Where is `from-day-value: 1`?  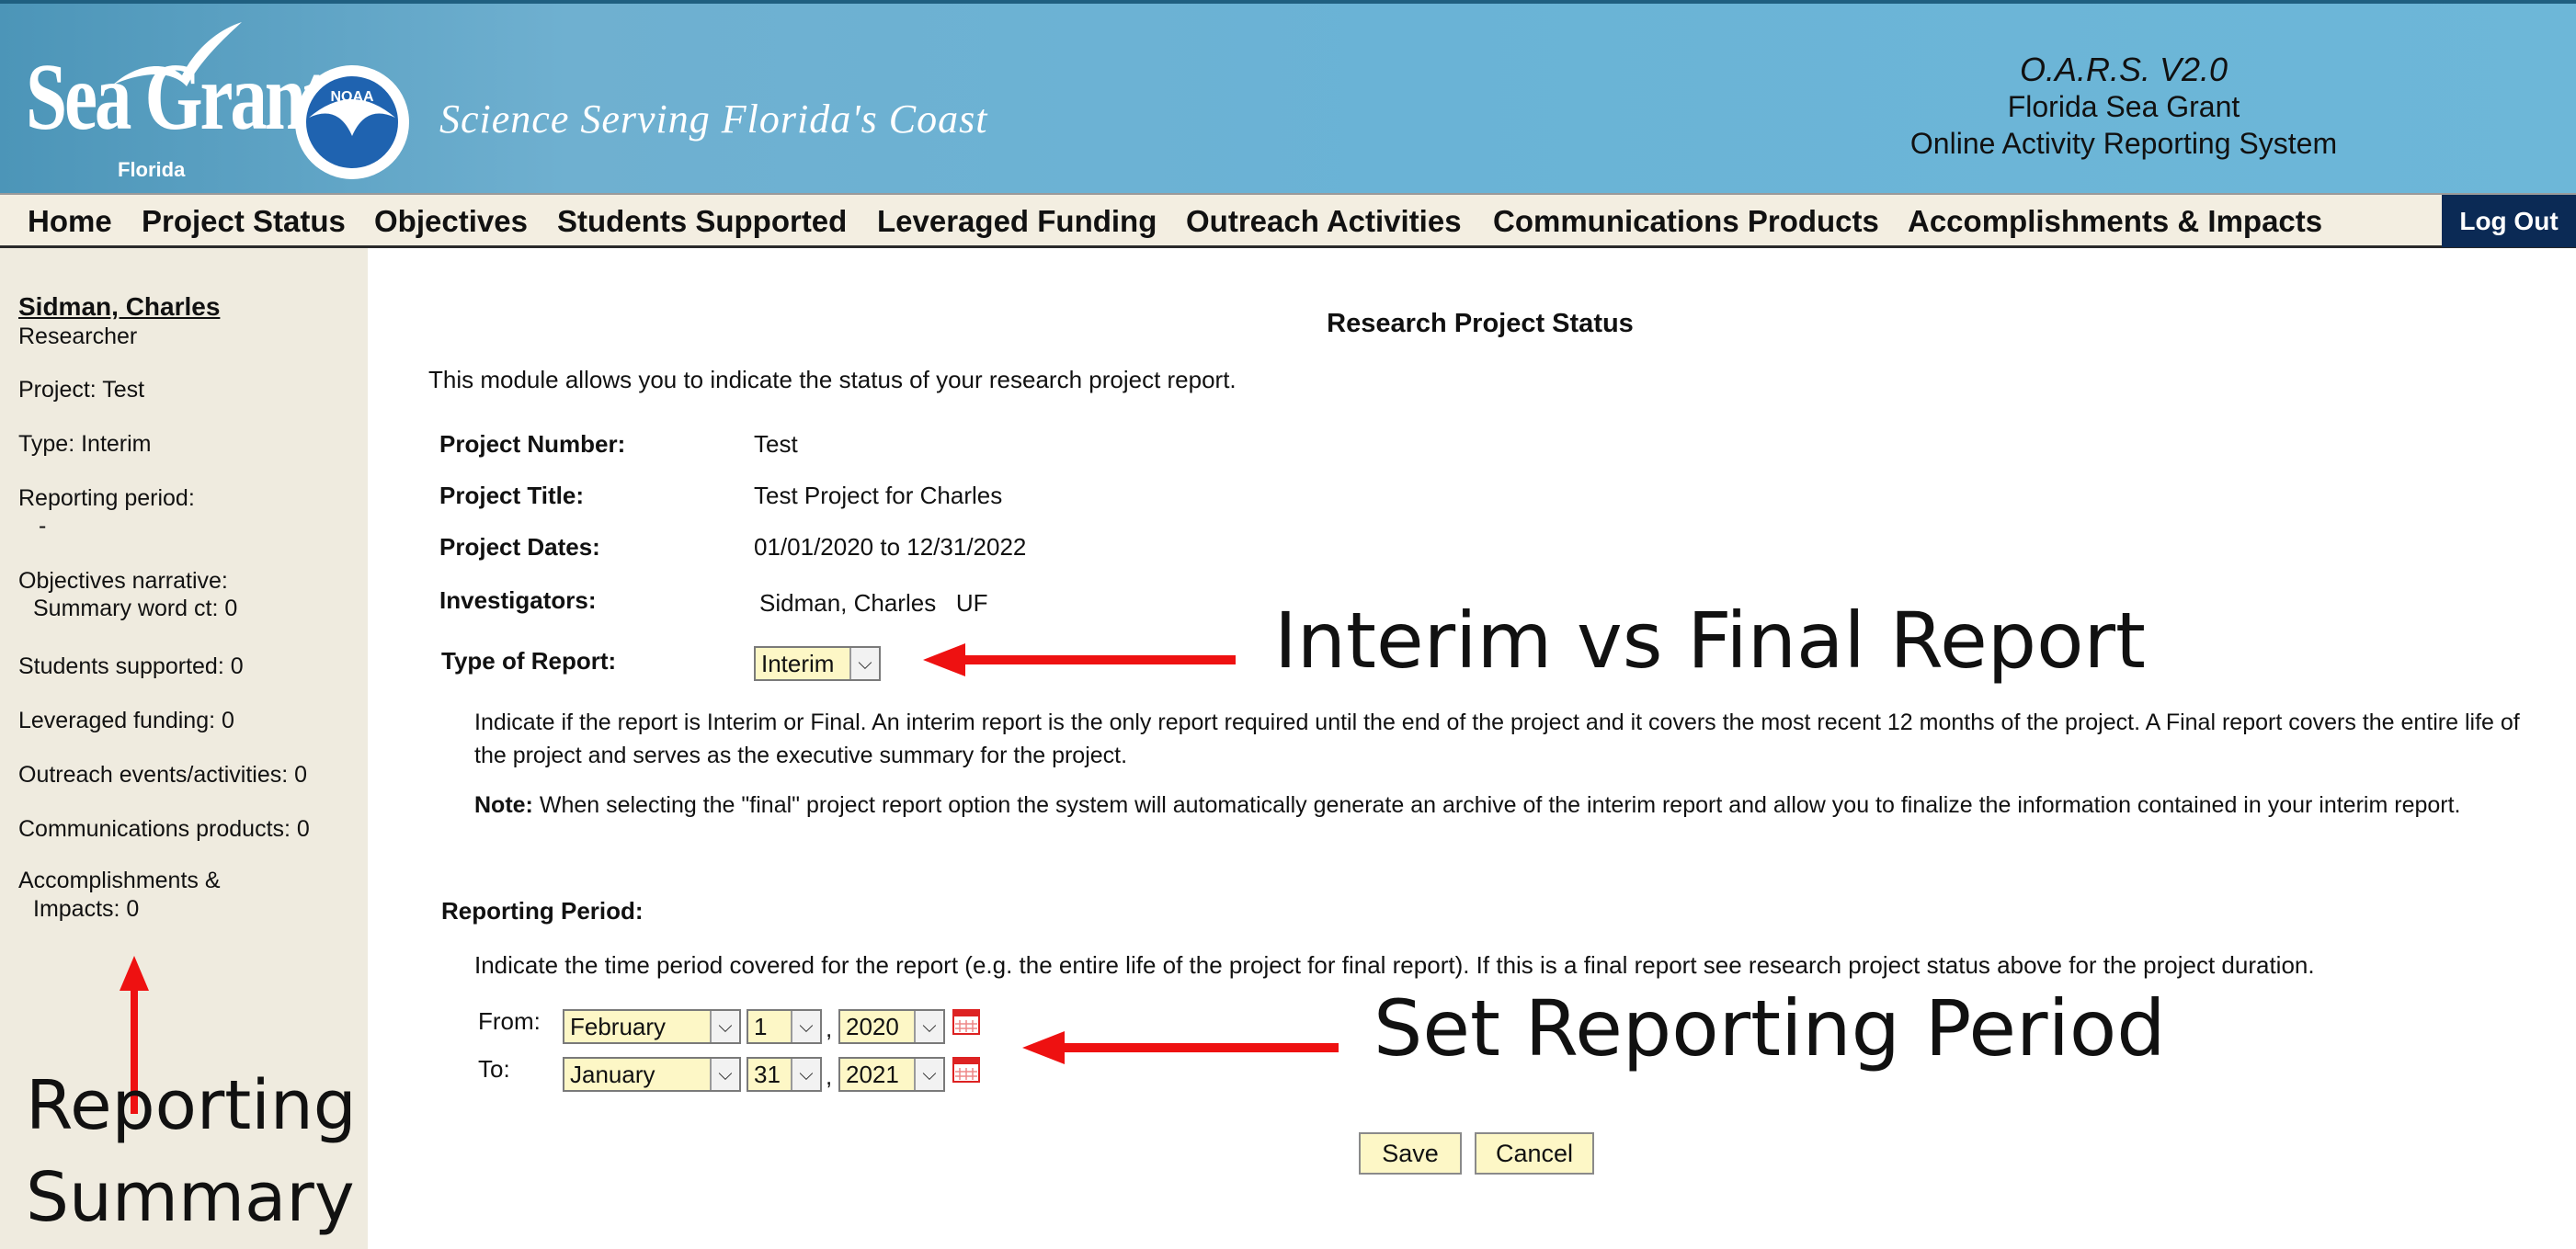 from-day-value: 1 is located at coordinates (761, 1026).